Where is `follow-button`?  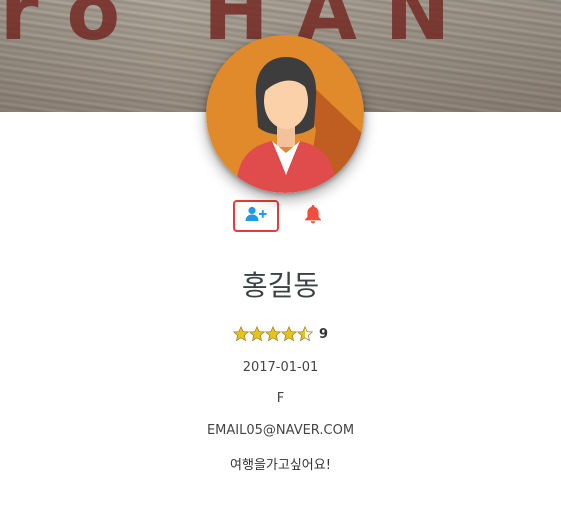
follow-button is located at coordinates (256, 216).